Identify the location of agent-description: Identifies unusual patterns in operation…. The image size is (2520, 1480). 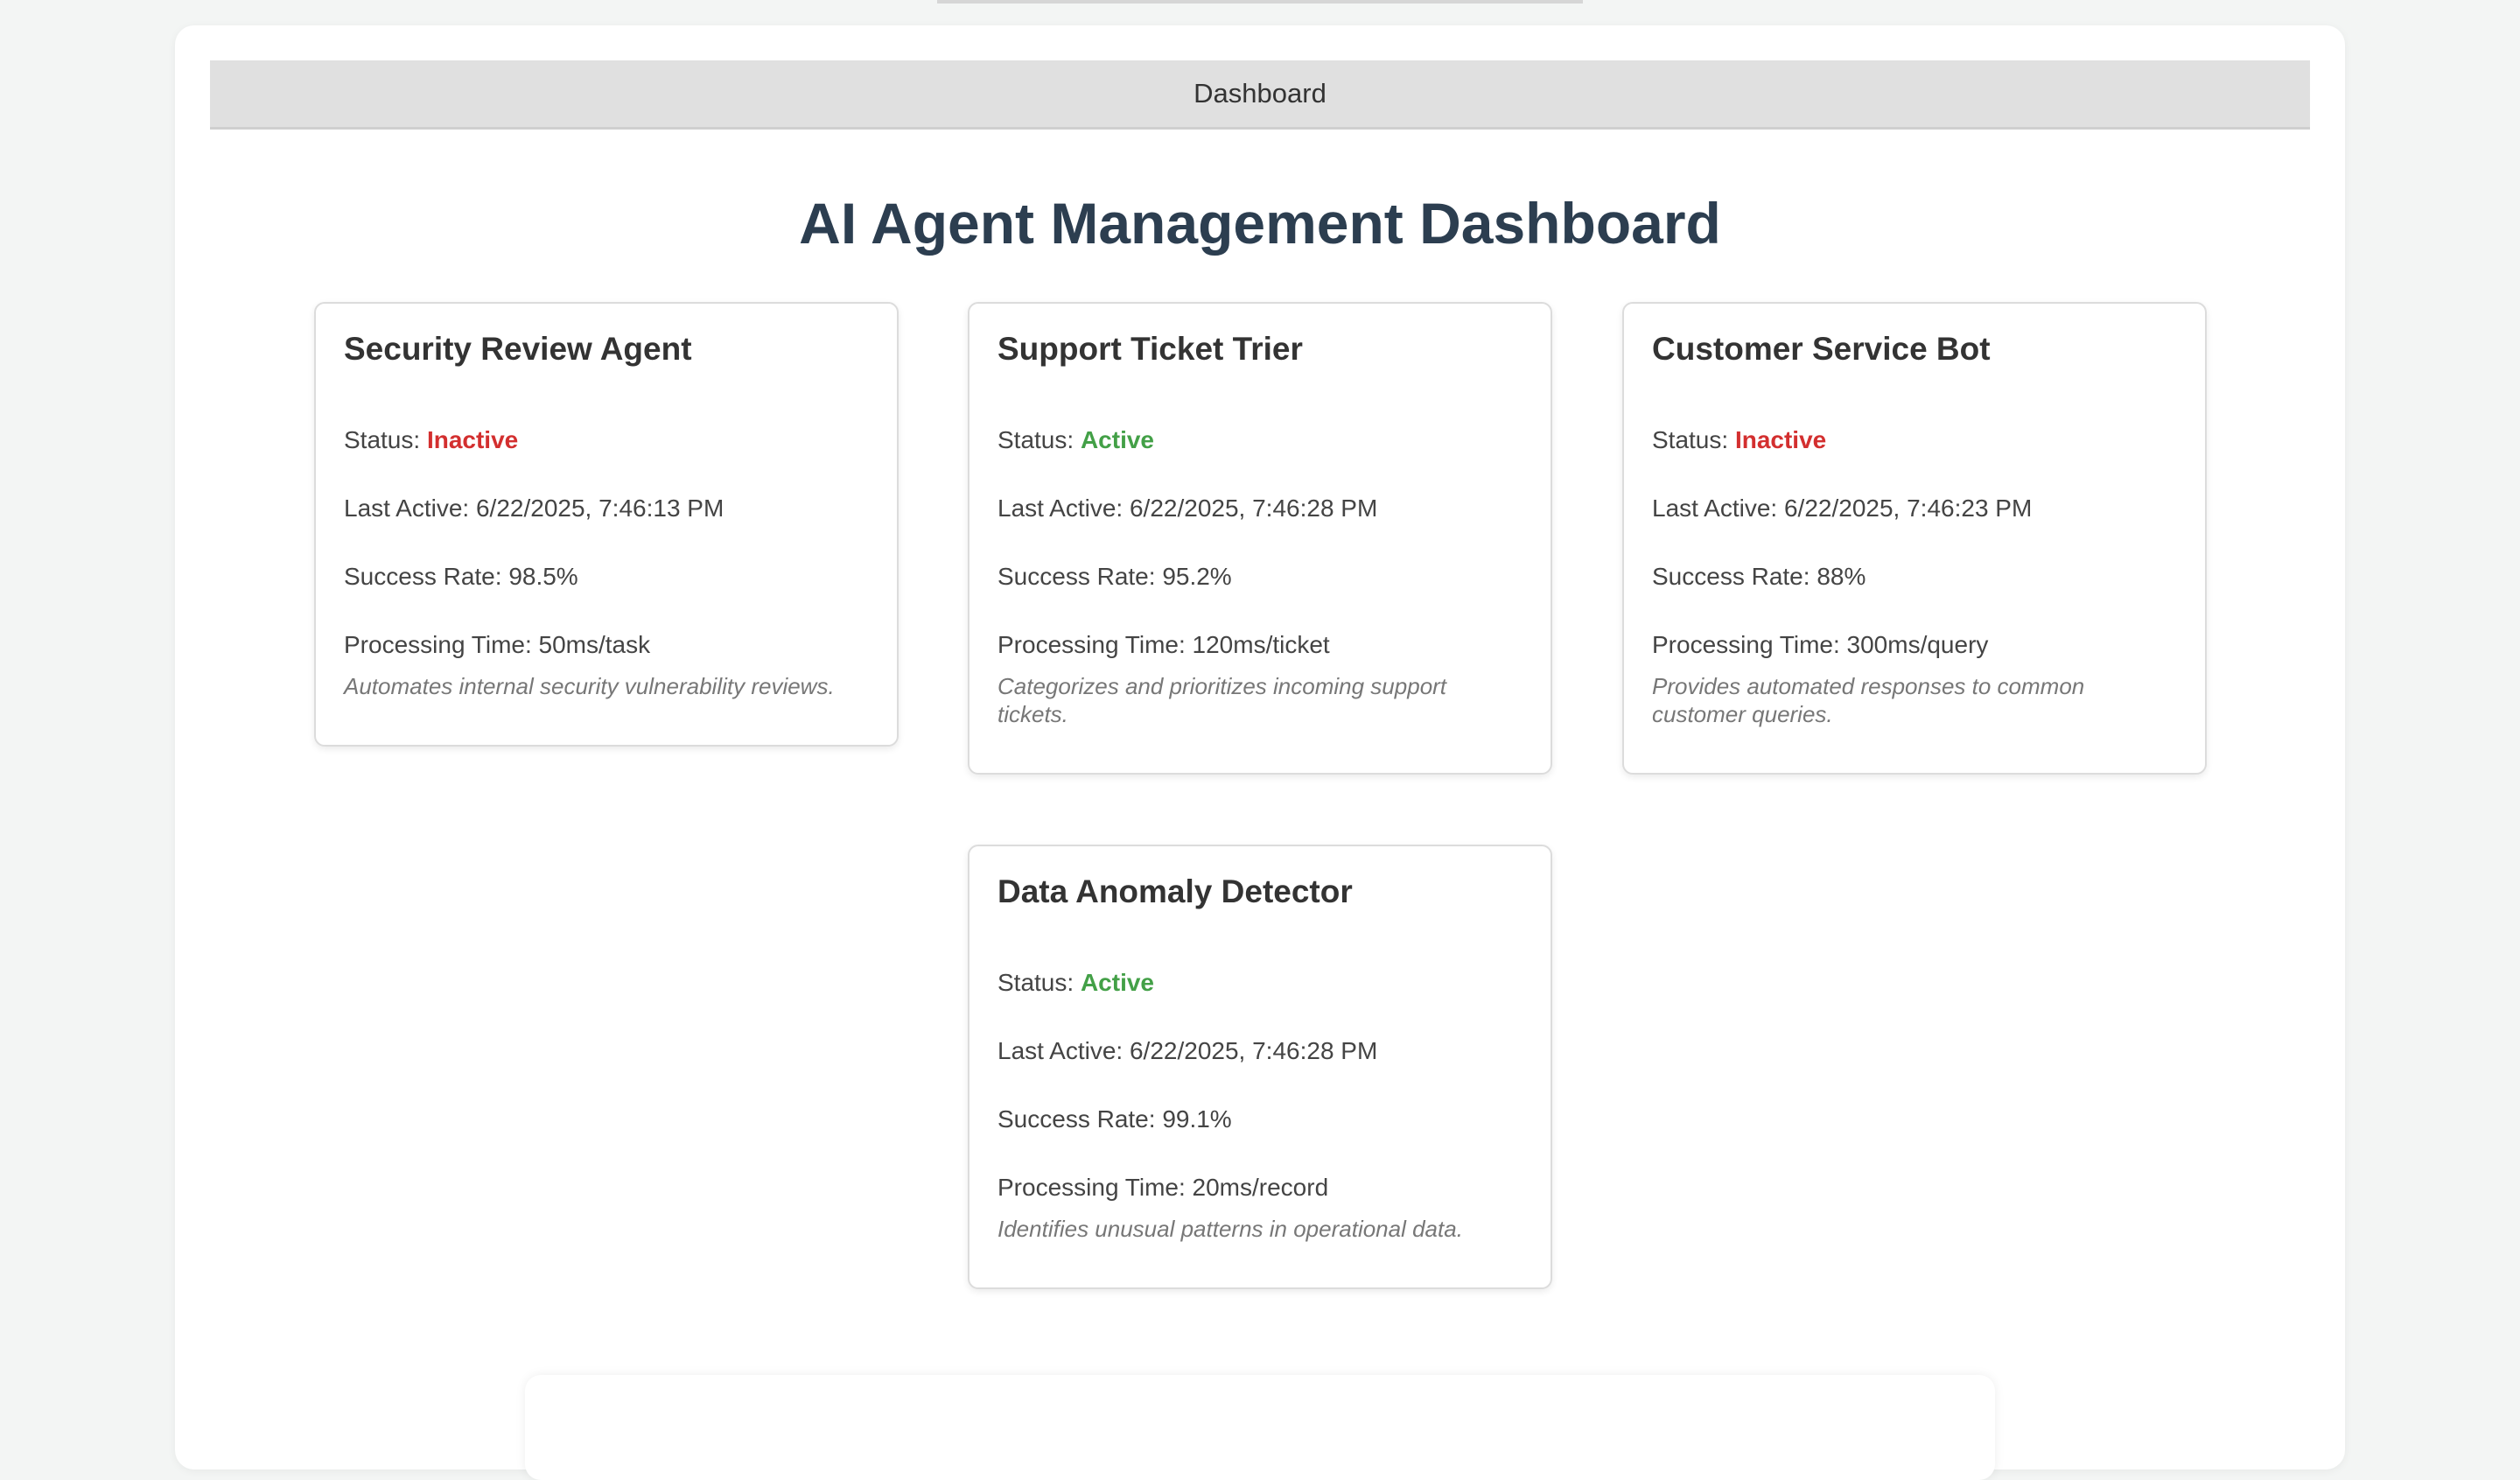
(1230, 1229).